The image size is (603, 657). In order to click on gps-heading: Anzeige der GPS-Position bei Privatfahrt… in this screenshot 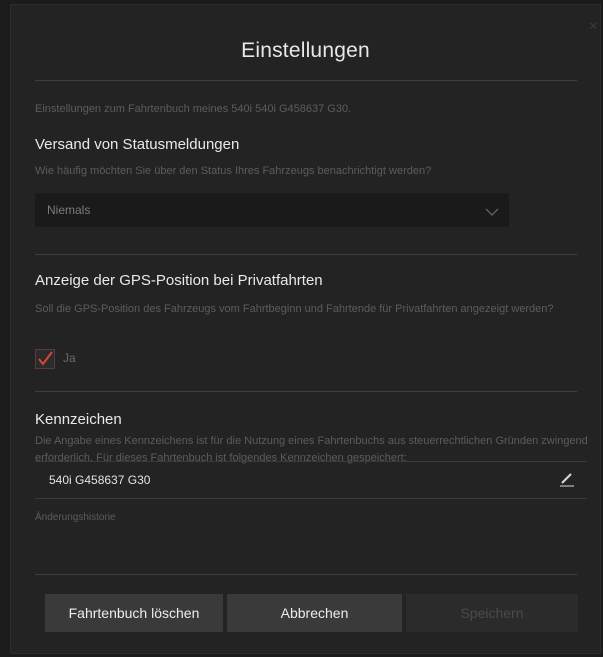, I will do `click(179, 280)`.